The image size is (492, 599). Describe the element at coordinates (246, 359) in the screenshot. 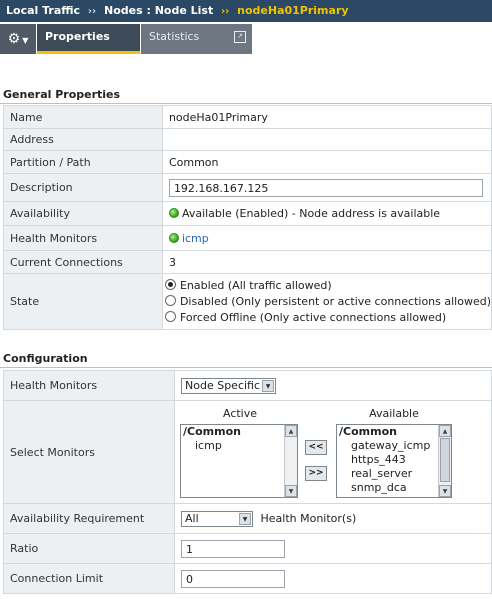

I see `configuration-heading: Configuration` at that location.